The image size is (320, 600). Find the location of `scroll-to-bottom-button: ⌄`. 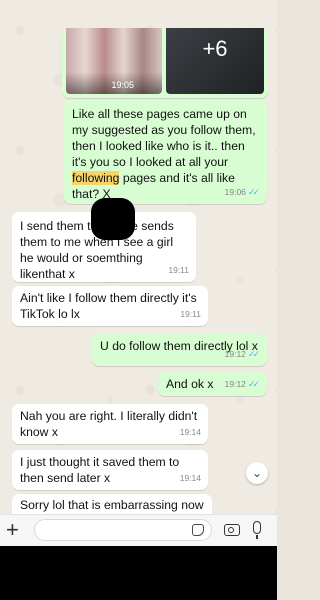

scroll-to-bottom-button: ⌄ is located at coordinates (257, 473).